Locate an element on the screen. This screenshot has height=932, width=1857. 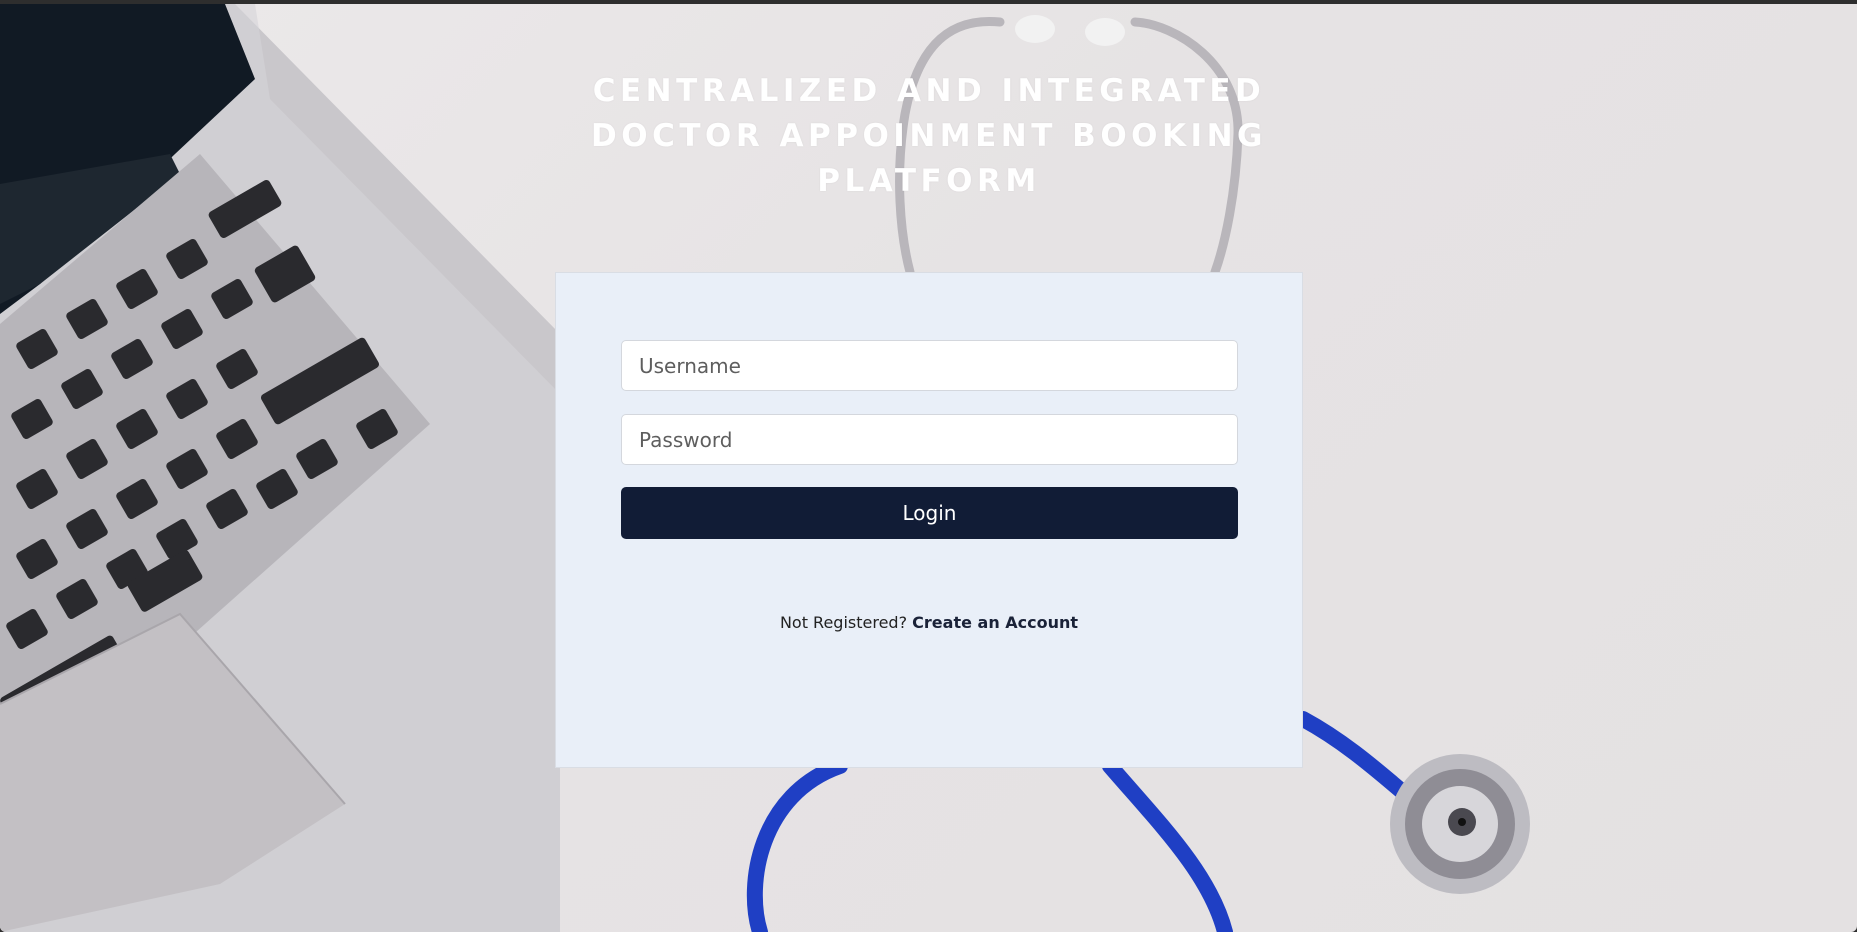
create-account-link: Create an Account is located at coordinates (995, 622).